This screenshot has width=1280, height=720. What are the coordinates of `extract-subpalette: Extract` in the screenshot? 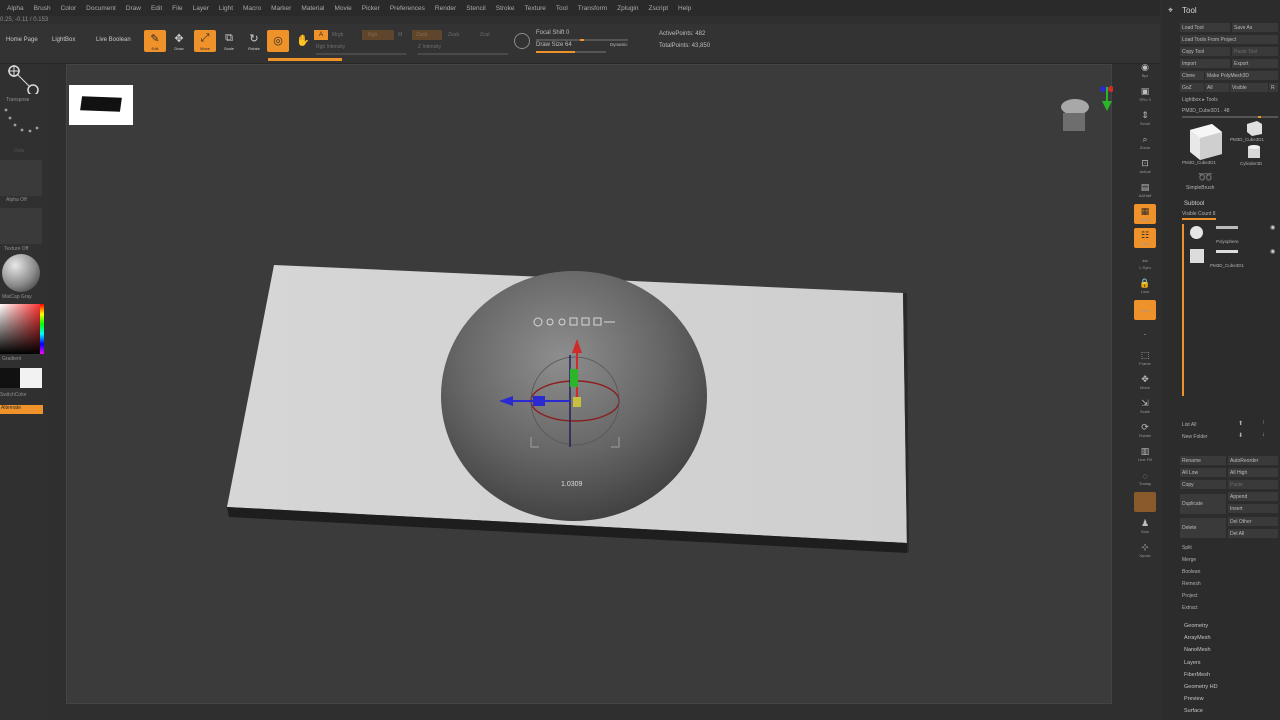 It's located at (1190, 608).